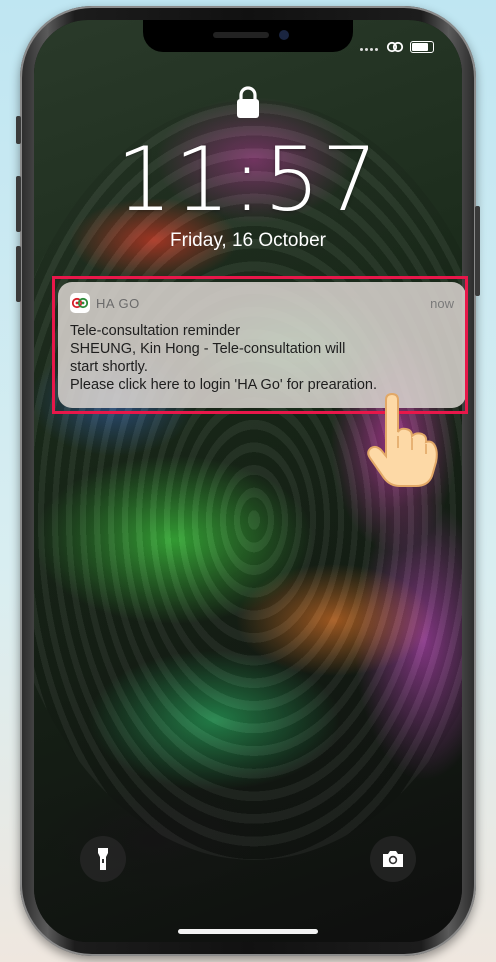  I want to click on flashlight-button, so click(103, 859).